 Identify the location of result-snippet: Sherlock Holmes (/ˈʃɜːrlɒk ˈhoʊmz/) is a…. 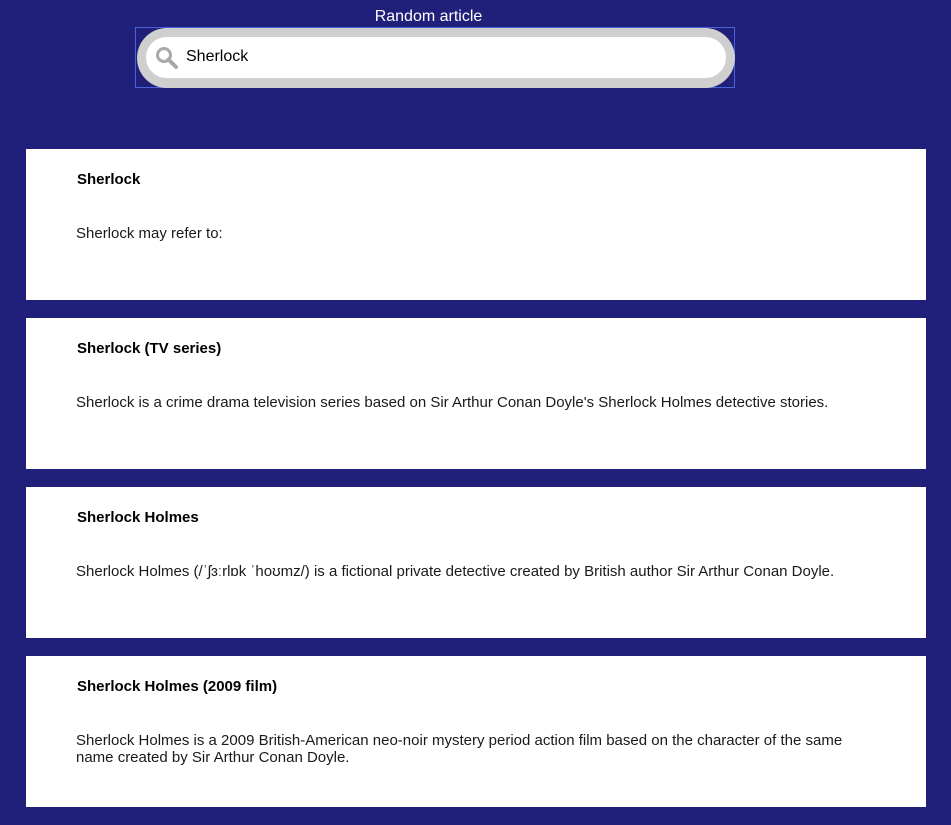
(455, 571).